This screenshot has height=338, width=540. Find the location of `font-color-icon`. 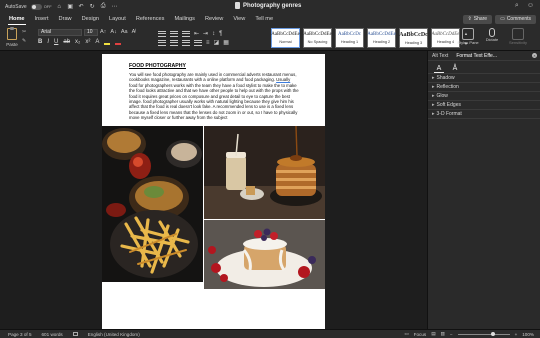

font-color-icon is located at coordinates (118, 42).